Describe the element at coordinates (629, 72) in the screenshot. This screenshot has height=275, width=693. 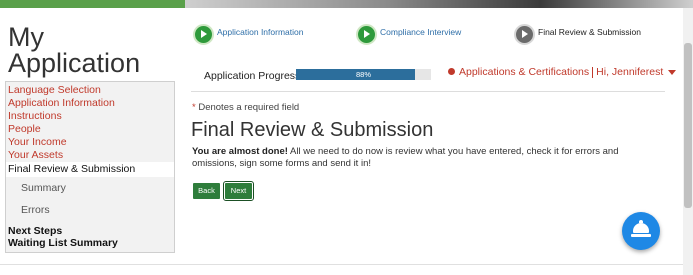
I see `user-menu: Hi, Jenniferest` at that location.